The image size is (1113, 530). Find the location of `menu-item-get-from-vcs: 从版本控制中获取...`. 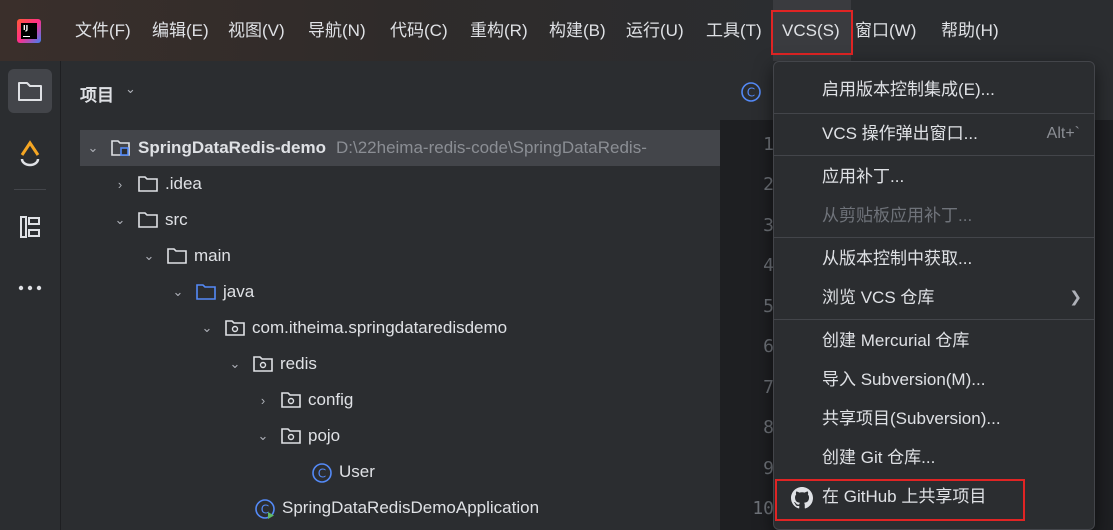

menu-item-get-from-vcs: 从版本控制中获取... is located at coordinates (934, 259).